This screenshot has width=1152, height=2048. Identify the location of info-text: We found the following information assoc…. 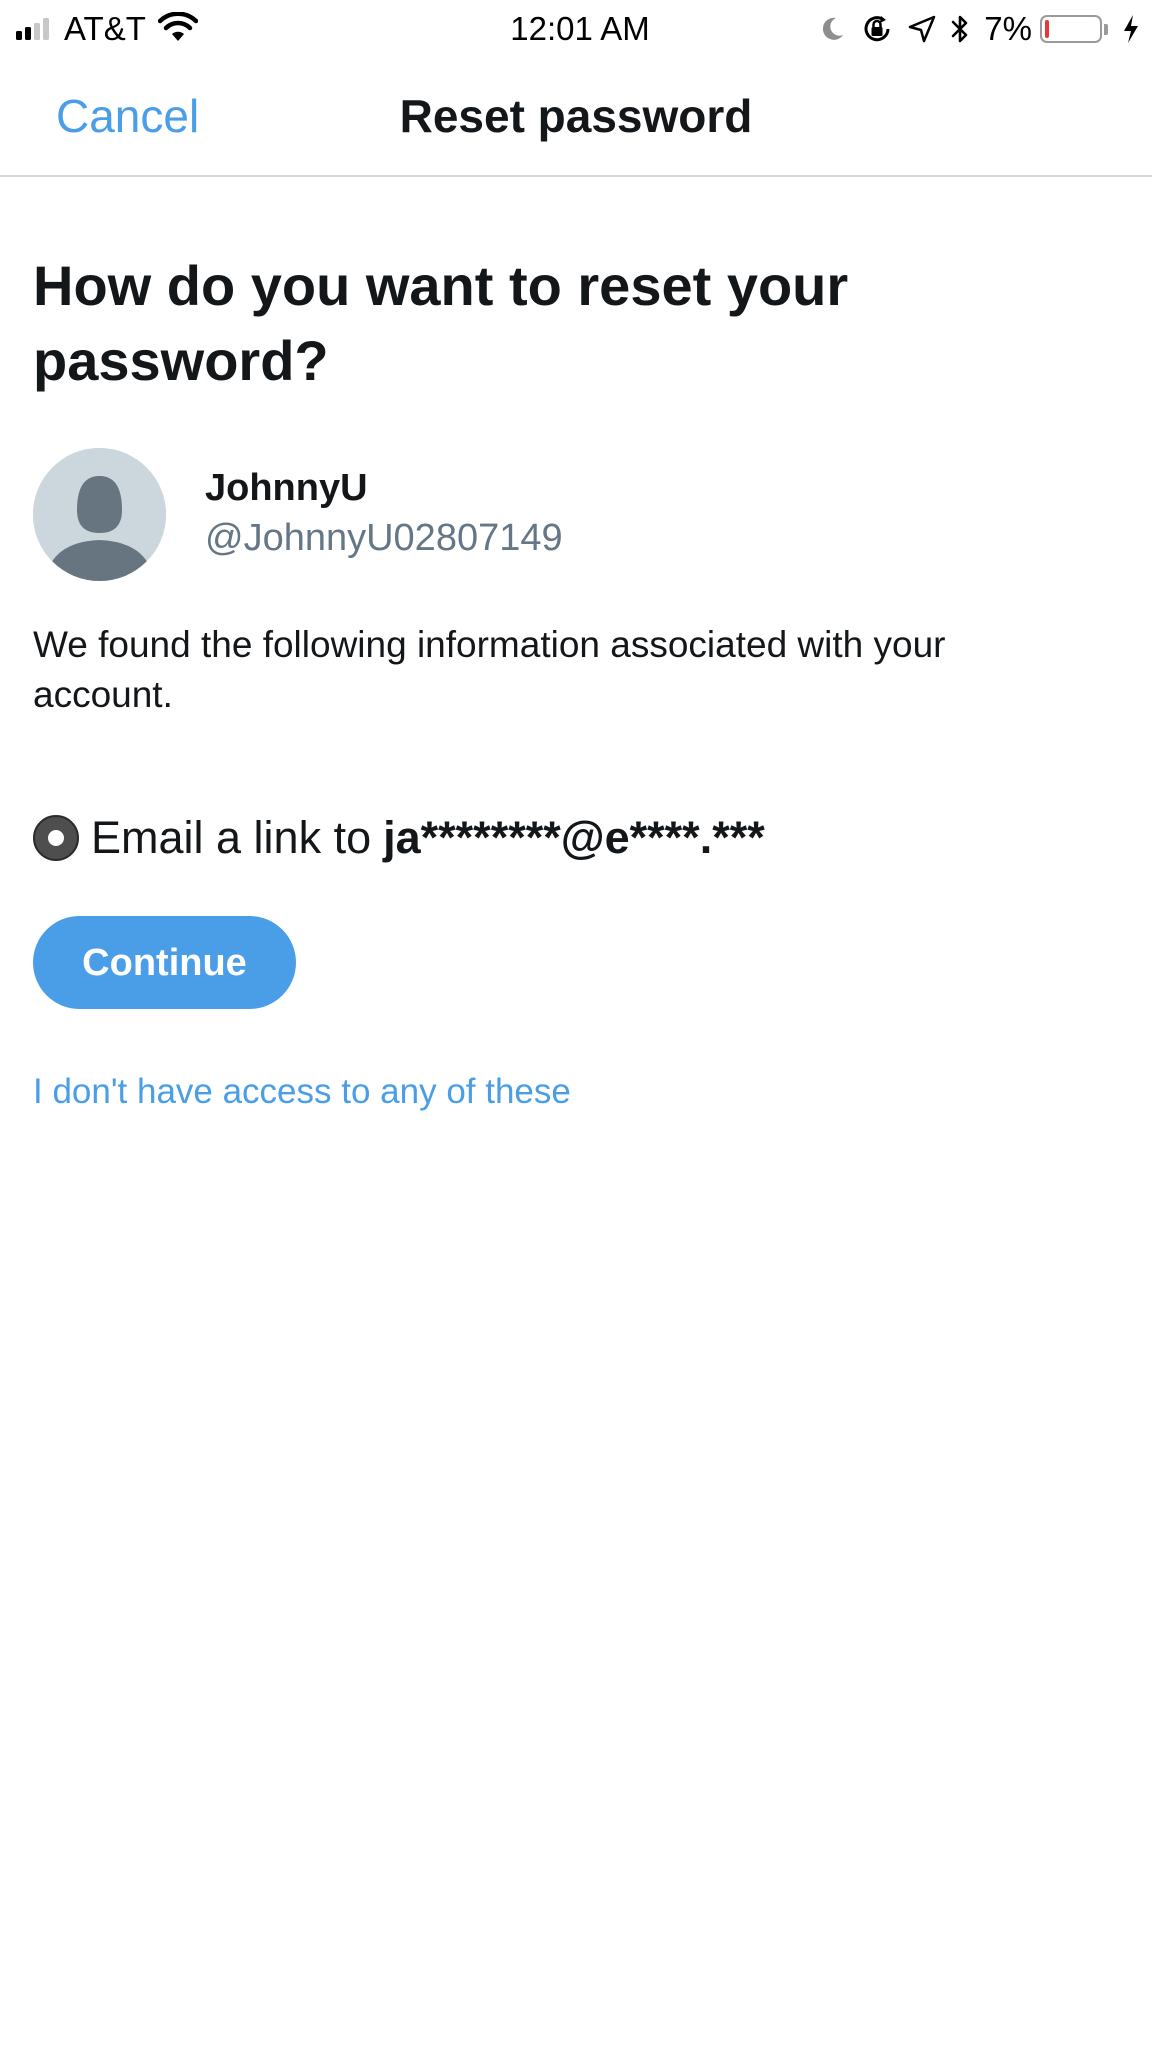
(489, 669).